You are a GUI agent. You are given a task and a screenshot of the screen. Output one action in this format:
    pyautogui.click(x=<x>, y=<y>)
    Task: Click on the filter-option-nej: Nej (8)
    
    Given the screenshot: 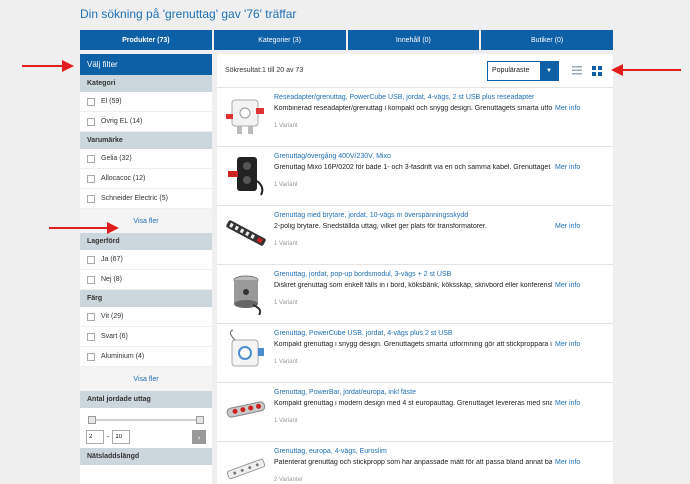 What is the action you would take?
    pyautogui.click(x=146, y=280)
    